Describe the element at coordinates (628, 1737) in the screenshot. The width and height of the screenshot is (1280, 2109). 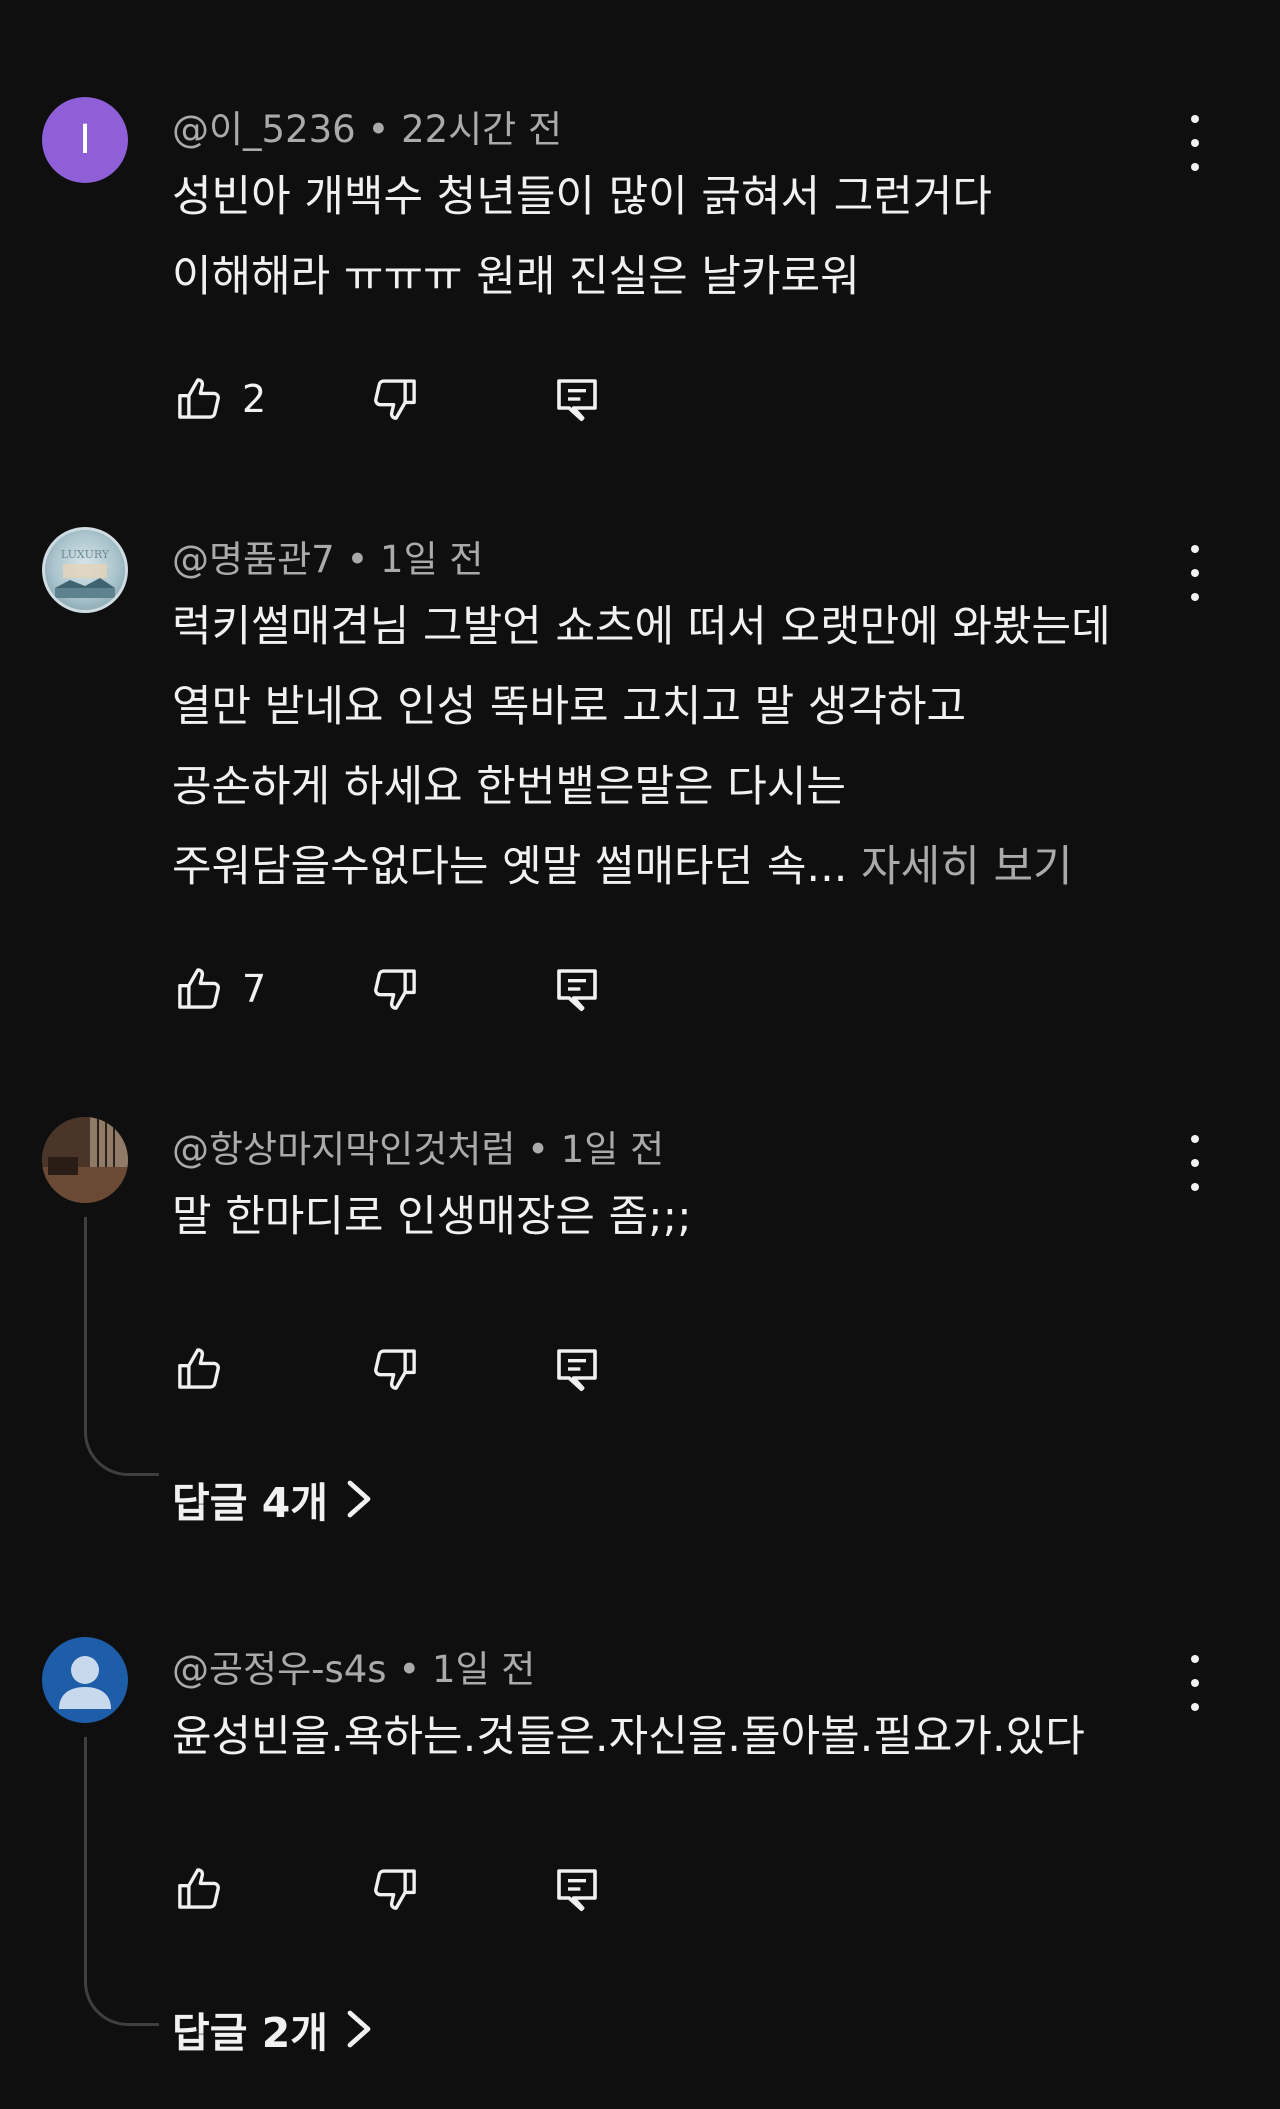
I see `comment-text-line: 윤성빈을.욕하는.것들은.자신을.돌아볼.필요가.있다` at that location.